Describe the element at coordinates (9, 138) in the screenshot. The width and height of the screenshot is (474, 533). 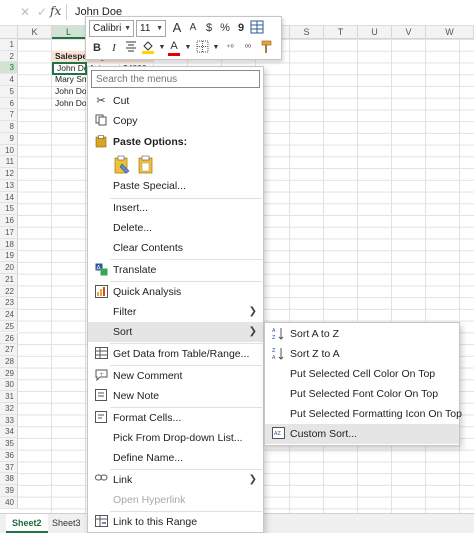
I see `row-header: 9` at that location.